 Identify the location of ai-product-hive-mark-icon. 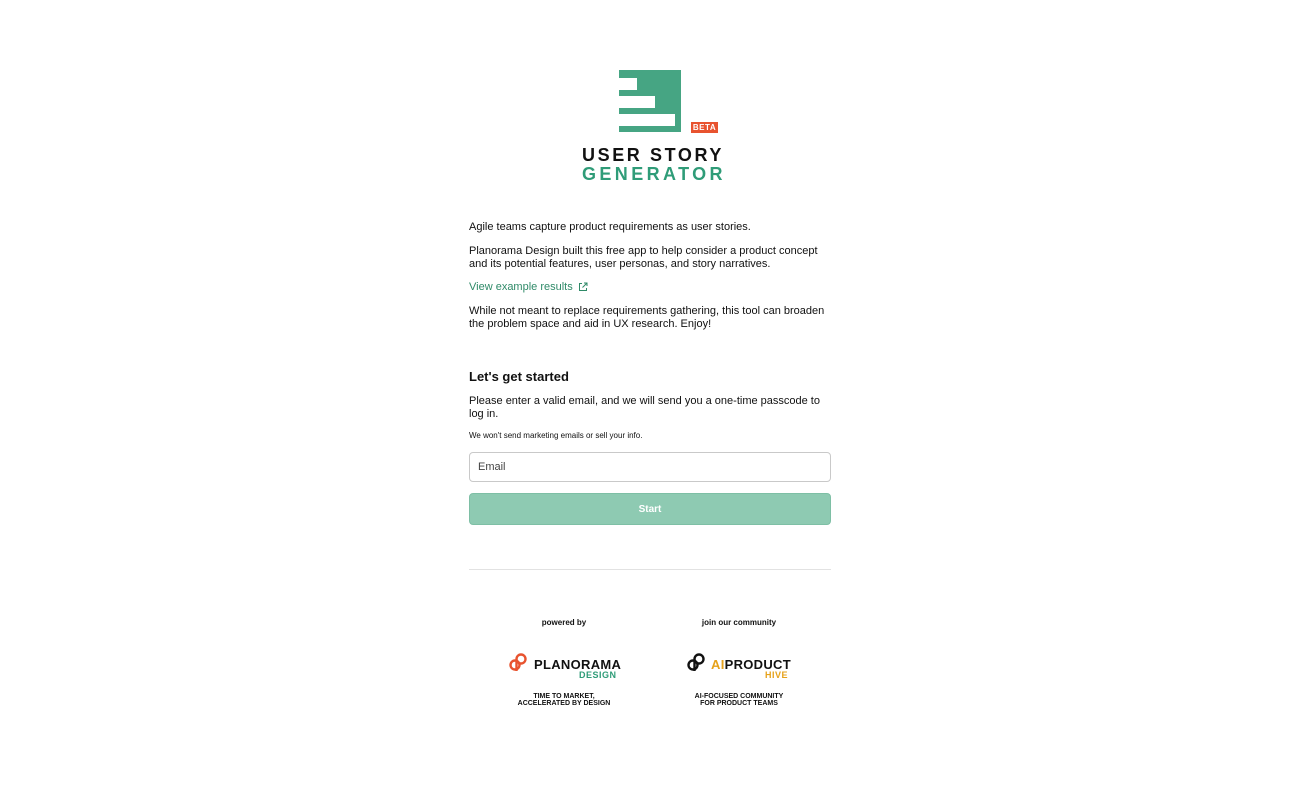
(696, 662).